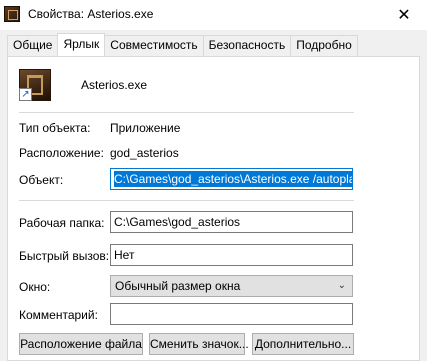 Image resolution: width=427 pixels, height=361 pixels. I want to click on workdir-input-value: C:\Games\god_asterios, so click(177, 222).